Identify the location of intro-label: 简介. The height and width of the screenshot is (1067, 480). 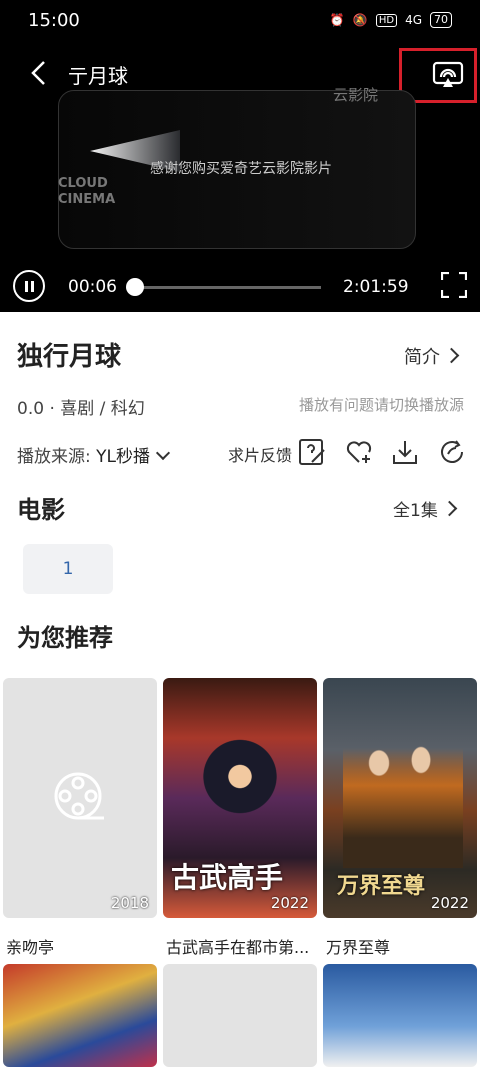
(422, 357).